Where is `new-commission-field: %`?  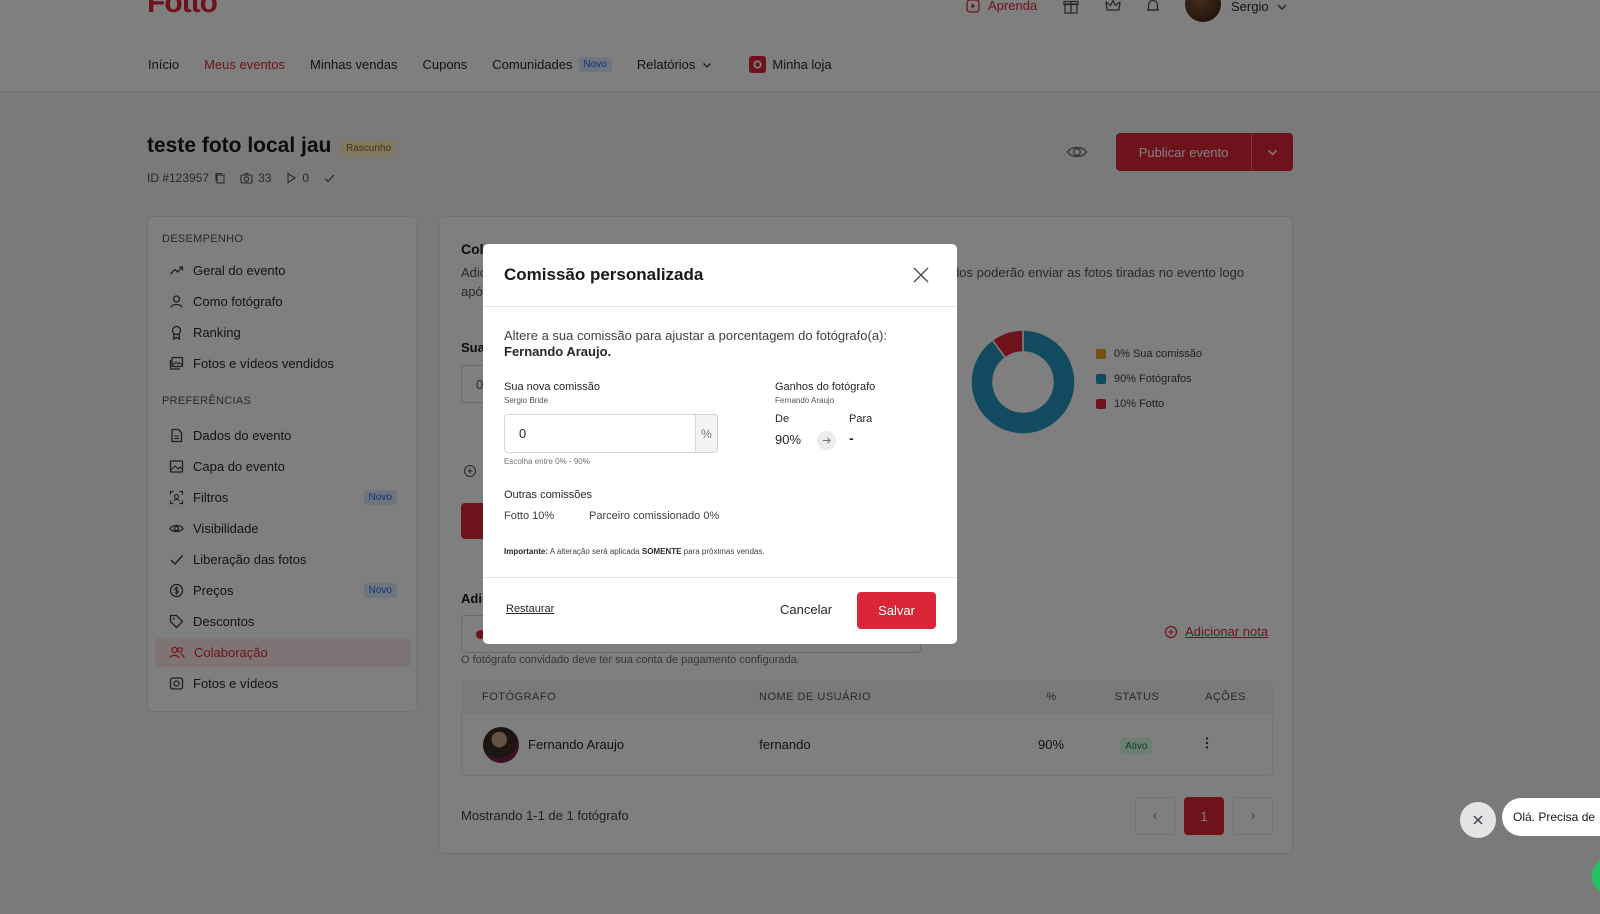
new-commission-field: % is located at coordinates (611, 433).